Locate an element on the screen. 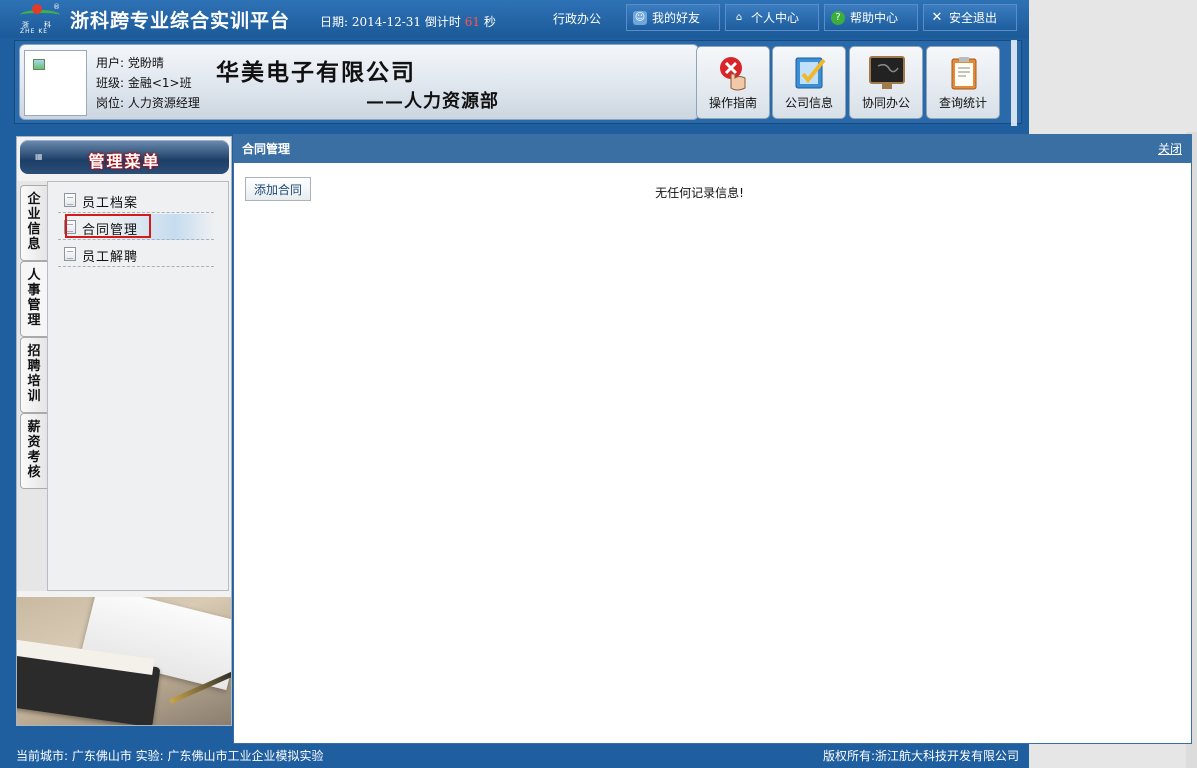 The height and width of the screenshot is (768, 1197). menu-item-employee-files: 员工档案 is located at coordinates (136, 200).